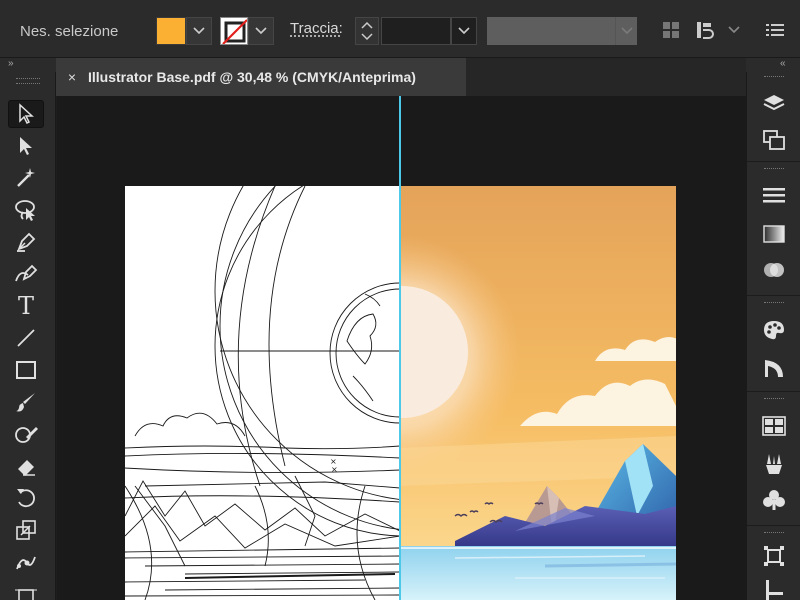  I want to click on symbols-icon, so click(774, 500).